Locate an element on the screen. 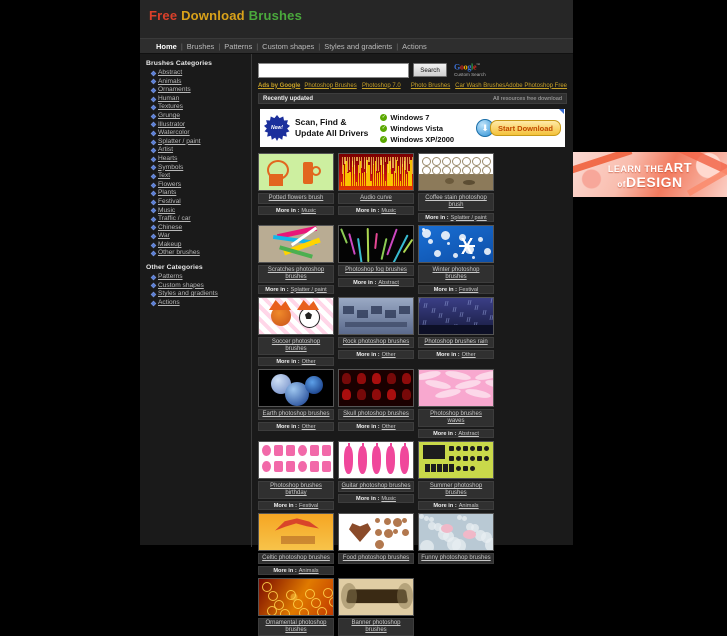 This screenshot has height=636, width=727. sidebar-item-label: Illustrator is located at coordinates (171, 125).